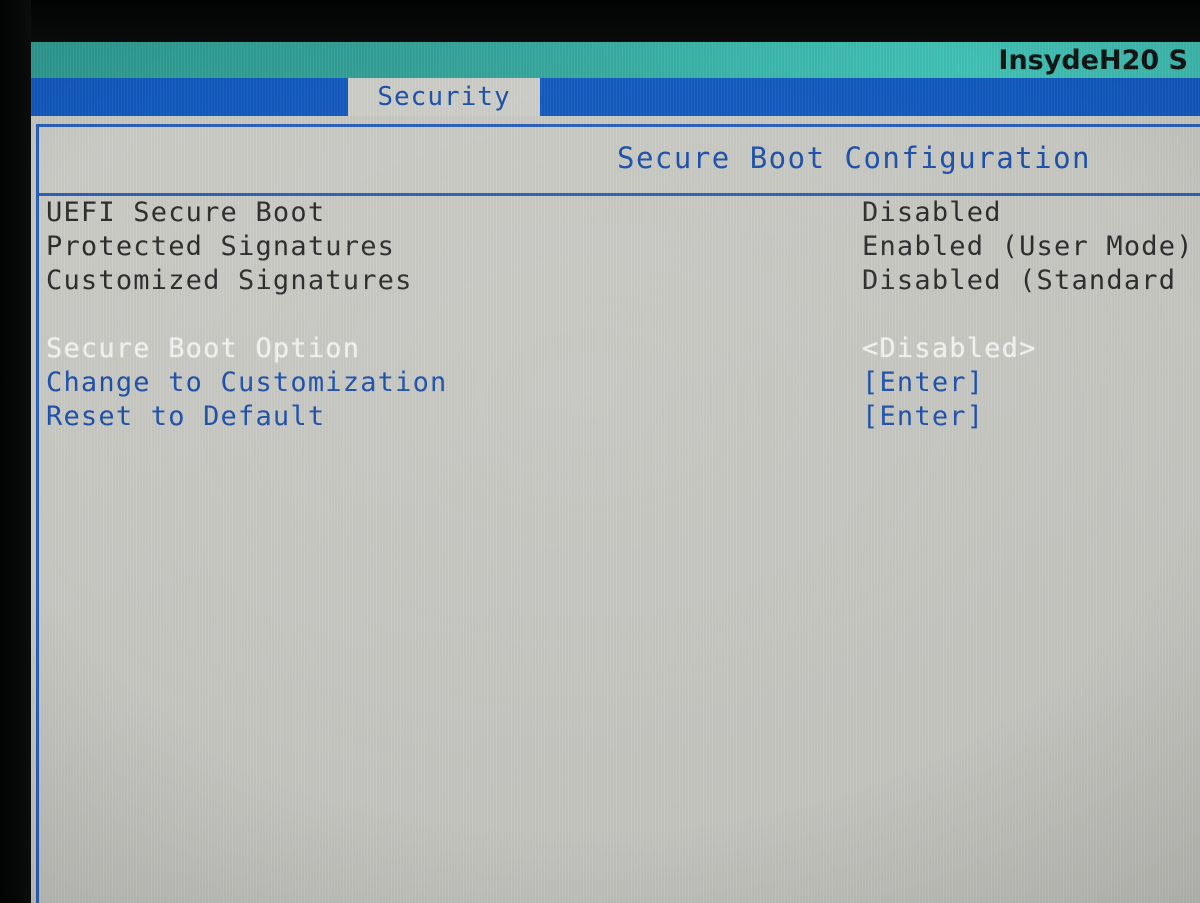 The height and width of the screenshot is (903, 1200). What do you see at coordinates (444, 97) in the screenshot?
I see `tab-security: Security` at bounding box center [444, 97].